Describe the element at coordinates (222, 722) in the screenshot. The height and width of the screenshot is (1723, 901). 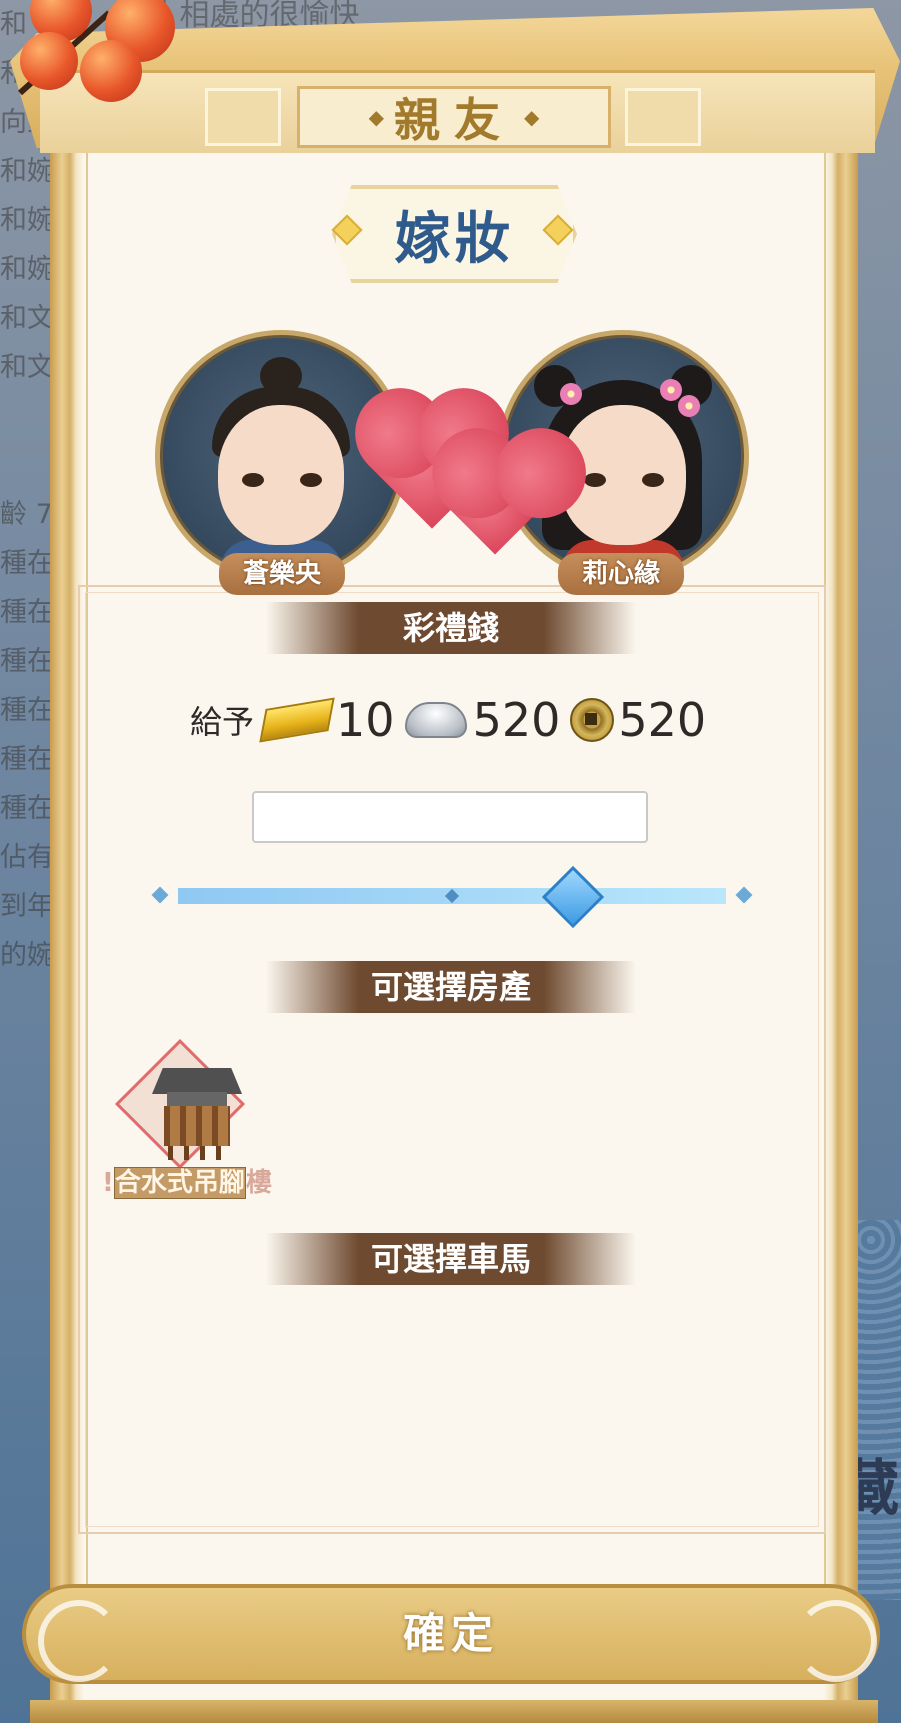
I see `give-label: 給予` at that location.